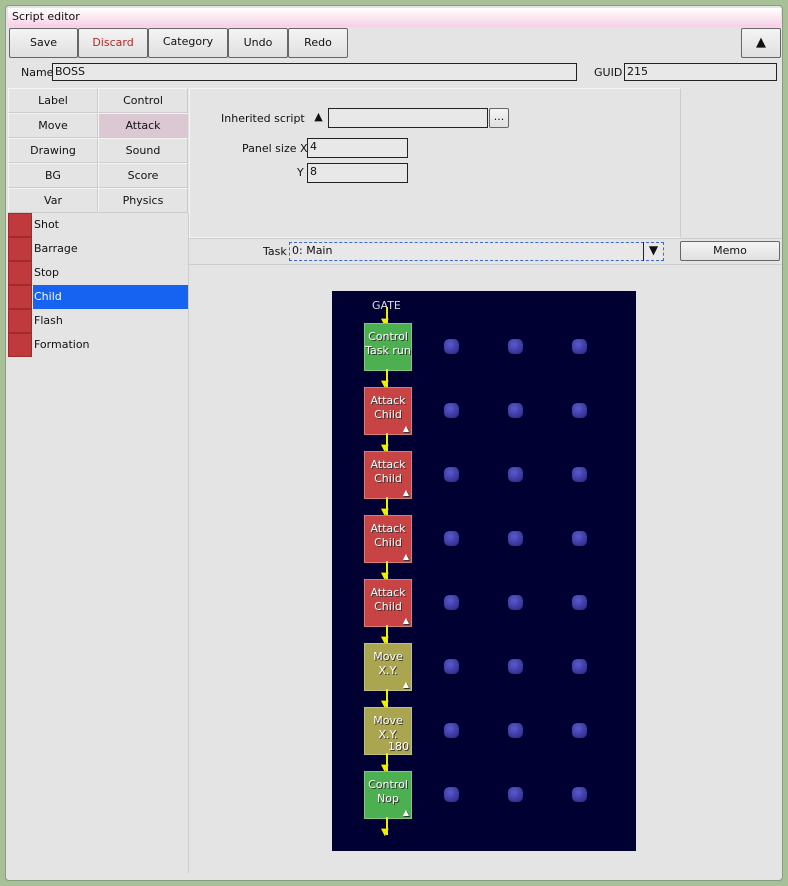 This screenshot has height=886, width=788. I want to click on inherited-script-input, so click(408, 118).